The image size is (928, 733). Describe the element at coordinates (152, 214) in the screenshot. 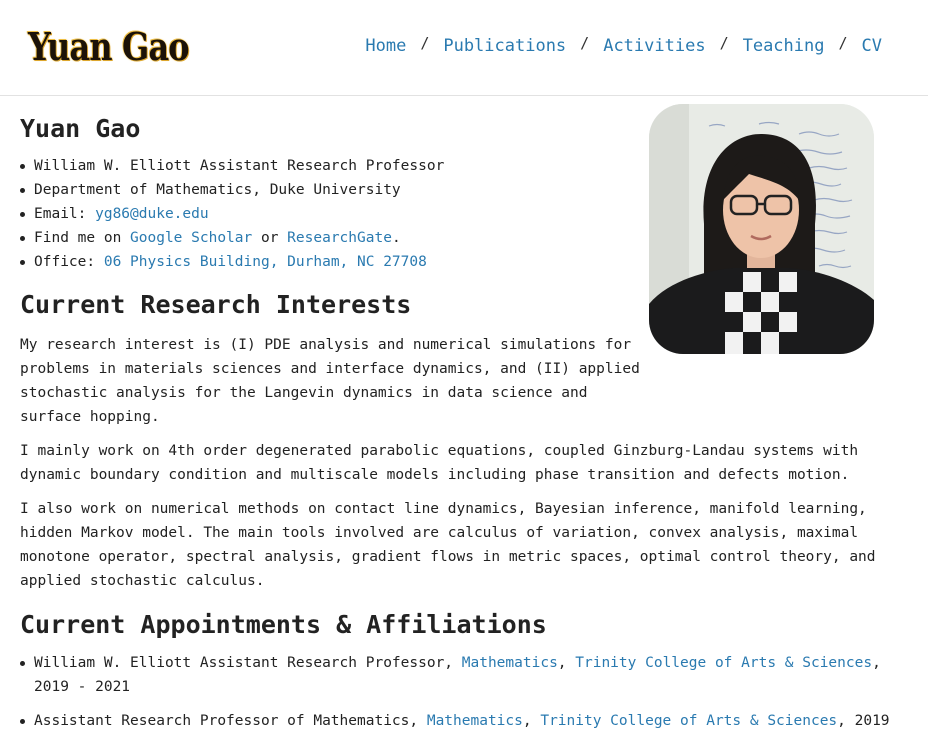

I see `email-link: yg86@duke.edu` at that location.